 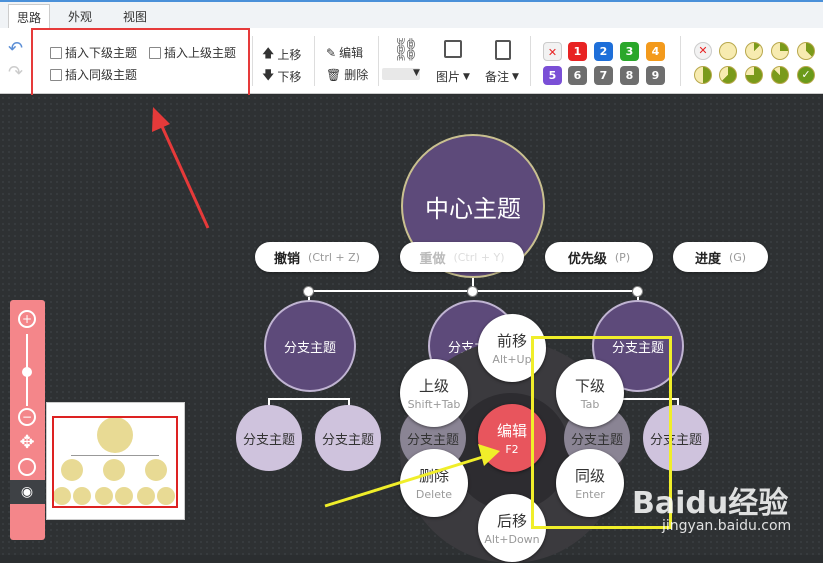 What do you see at coordinates (710, 503) in the screenshot?
I see `watermark-logo: Baidu经验` at bounding box center [710, 503].